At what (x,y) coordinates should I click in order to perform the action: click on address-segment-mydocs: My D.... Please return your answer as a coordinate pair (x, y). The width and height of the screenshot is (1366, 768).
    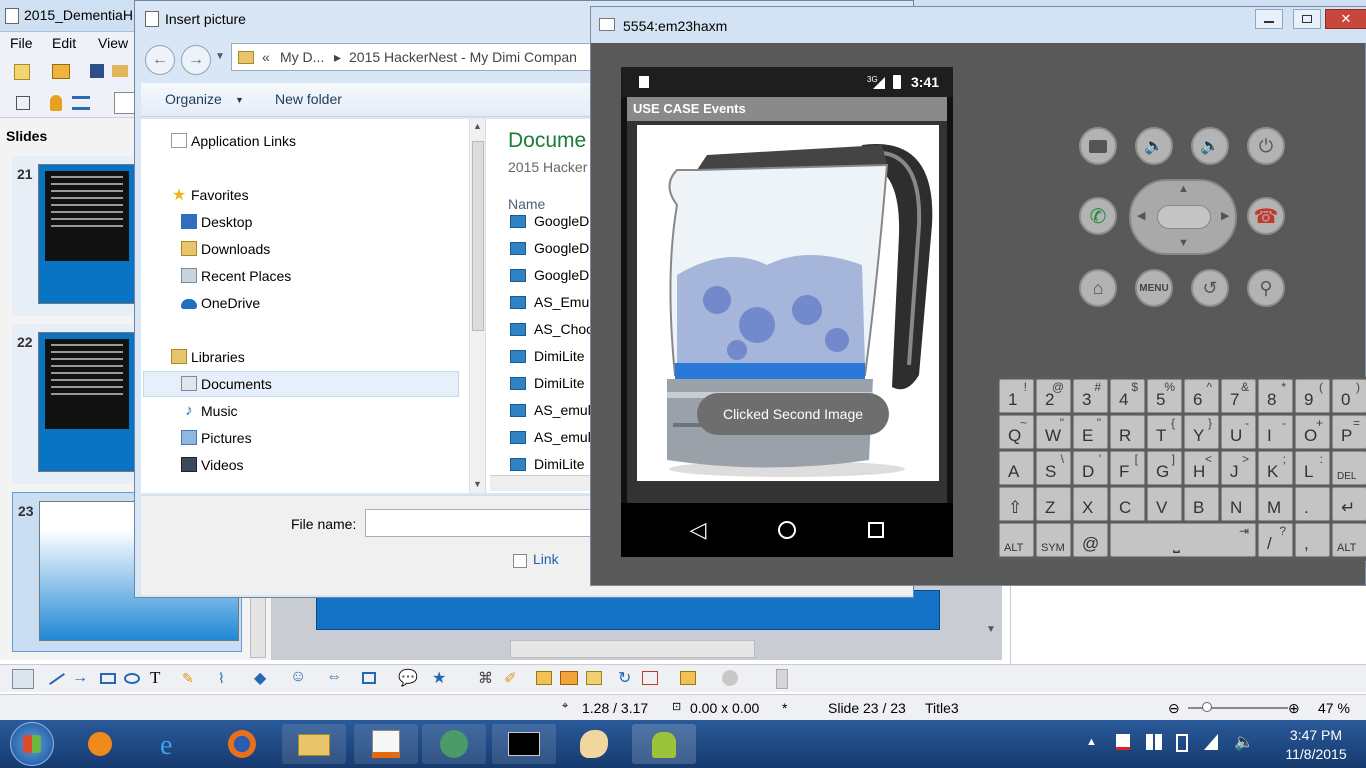
    Looking at the image, I should click on (302, 57).